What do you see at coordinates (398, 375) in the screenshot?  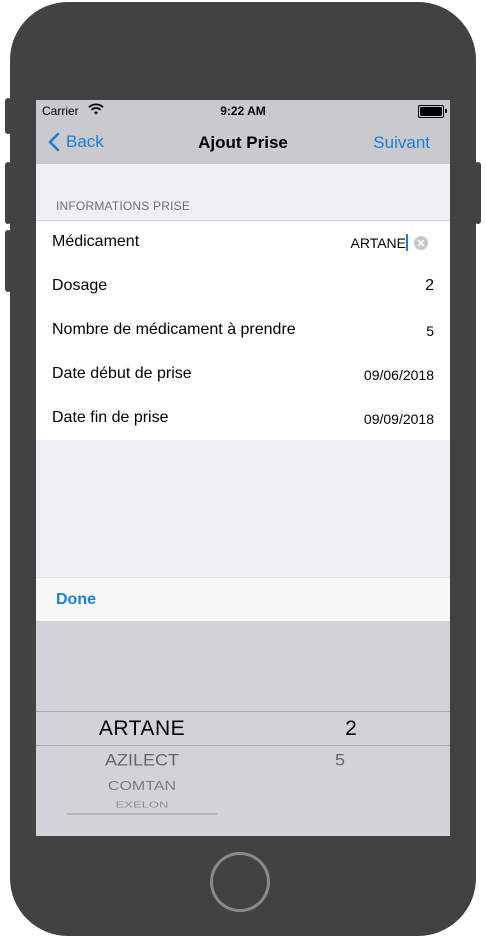 I see `date-debut-value: 09/06/2018` at bounding box center [398, 375].